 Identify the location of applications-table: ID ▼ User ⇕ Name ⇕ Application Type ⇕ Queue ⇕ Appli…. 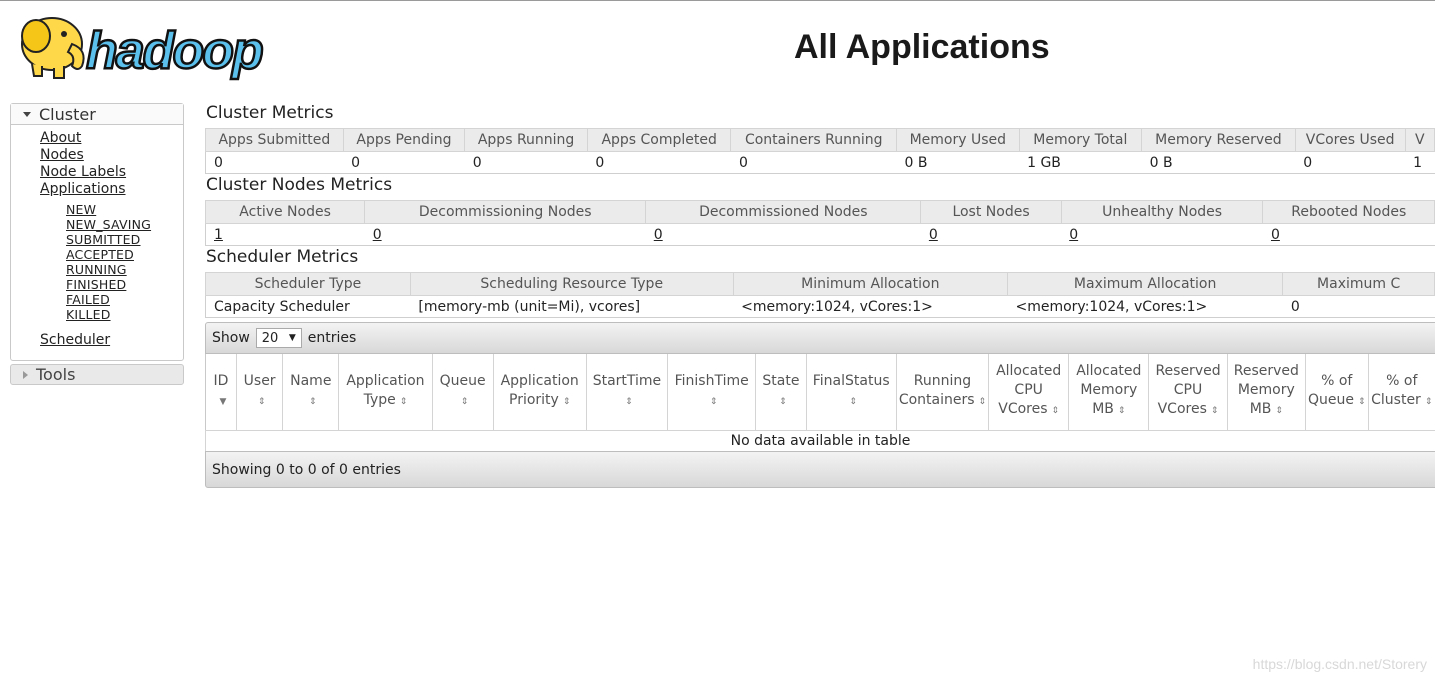
(819, 403).